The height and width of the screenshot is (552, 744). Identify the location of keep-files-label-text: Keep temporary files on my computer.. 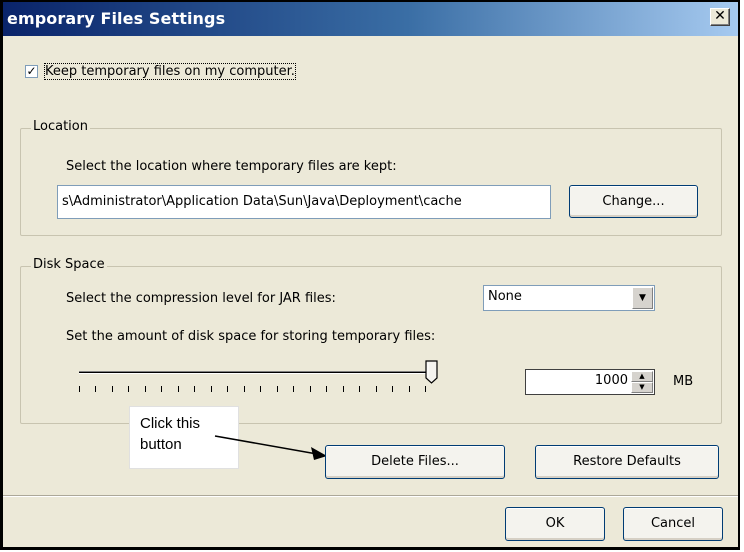
(170, 71).